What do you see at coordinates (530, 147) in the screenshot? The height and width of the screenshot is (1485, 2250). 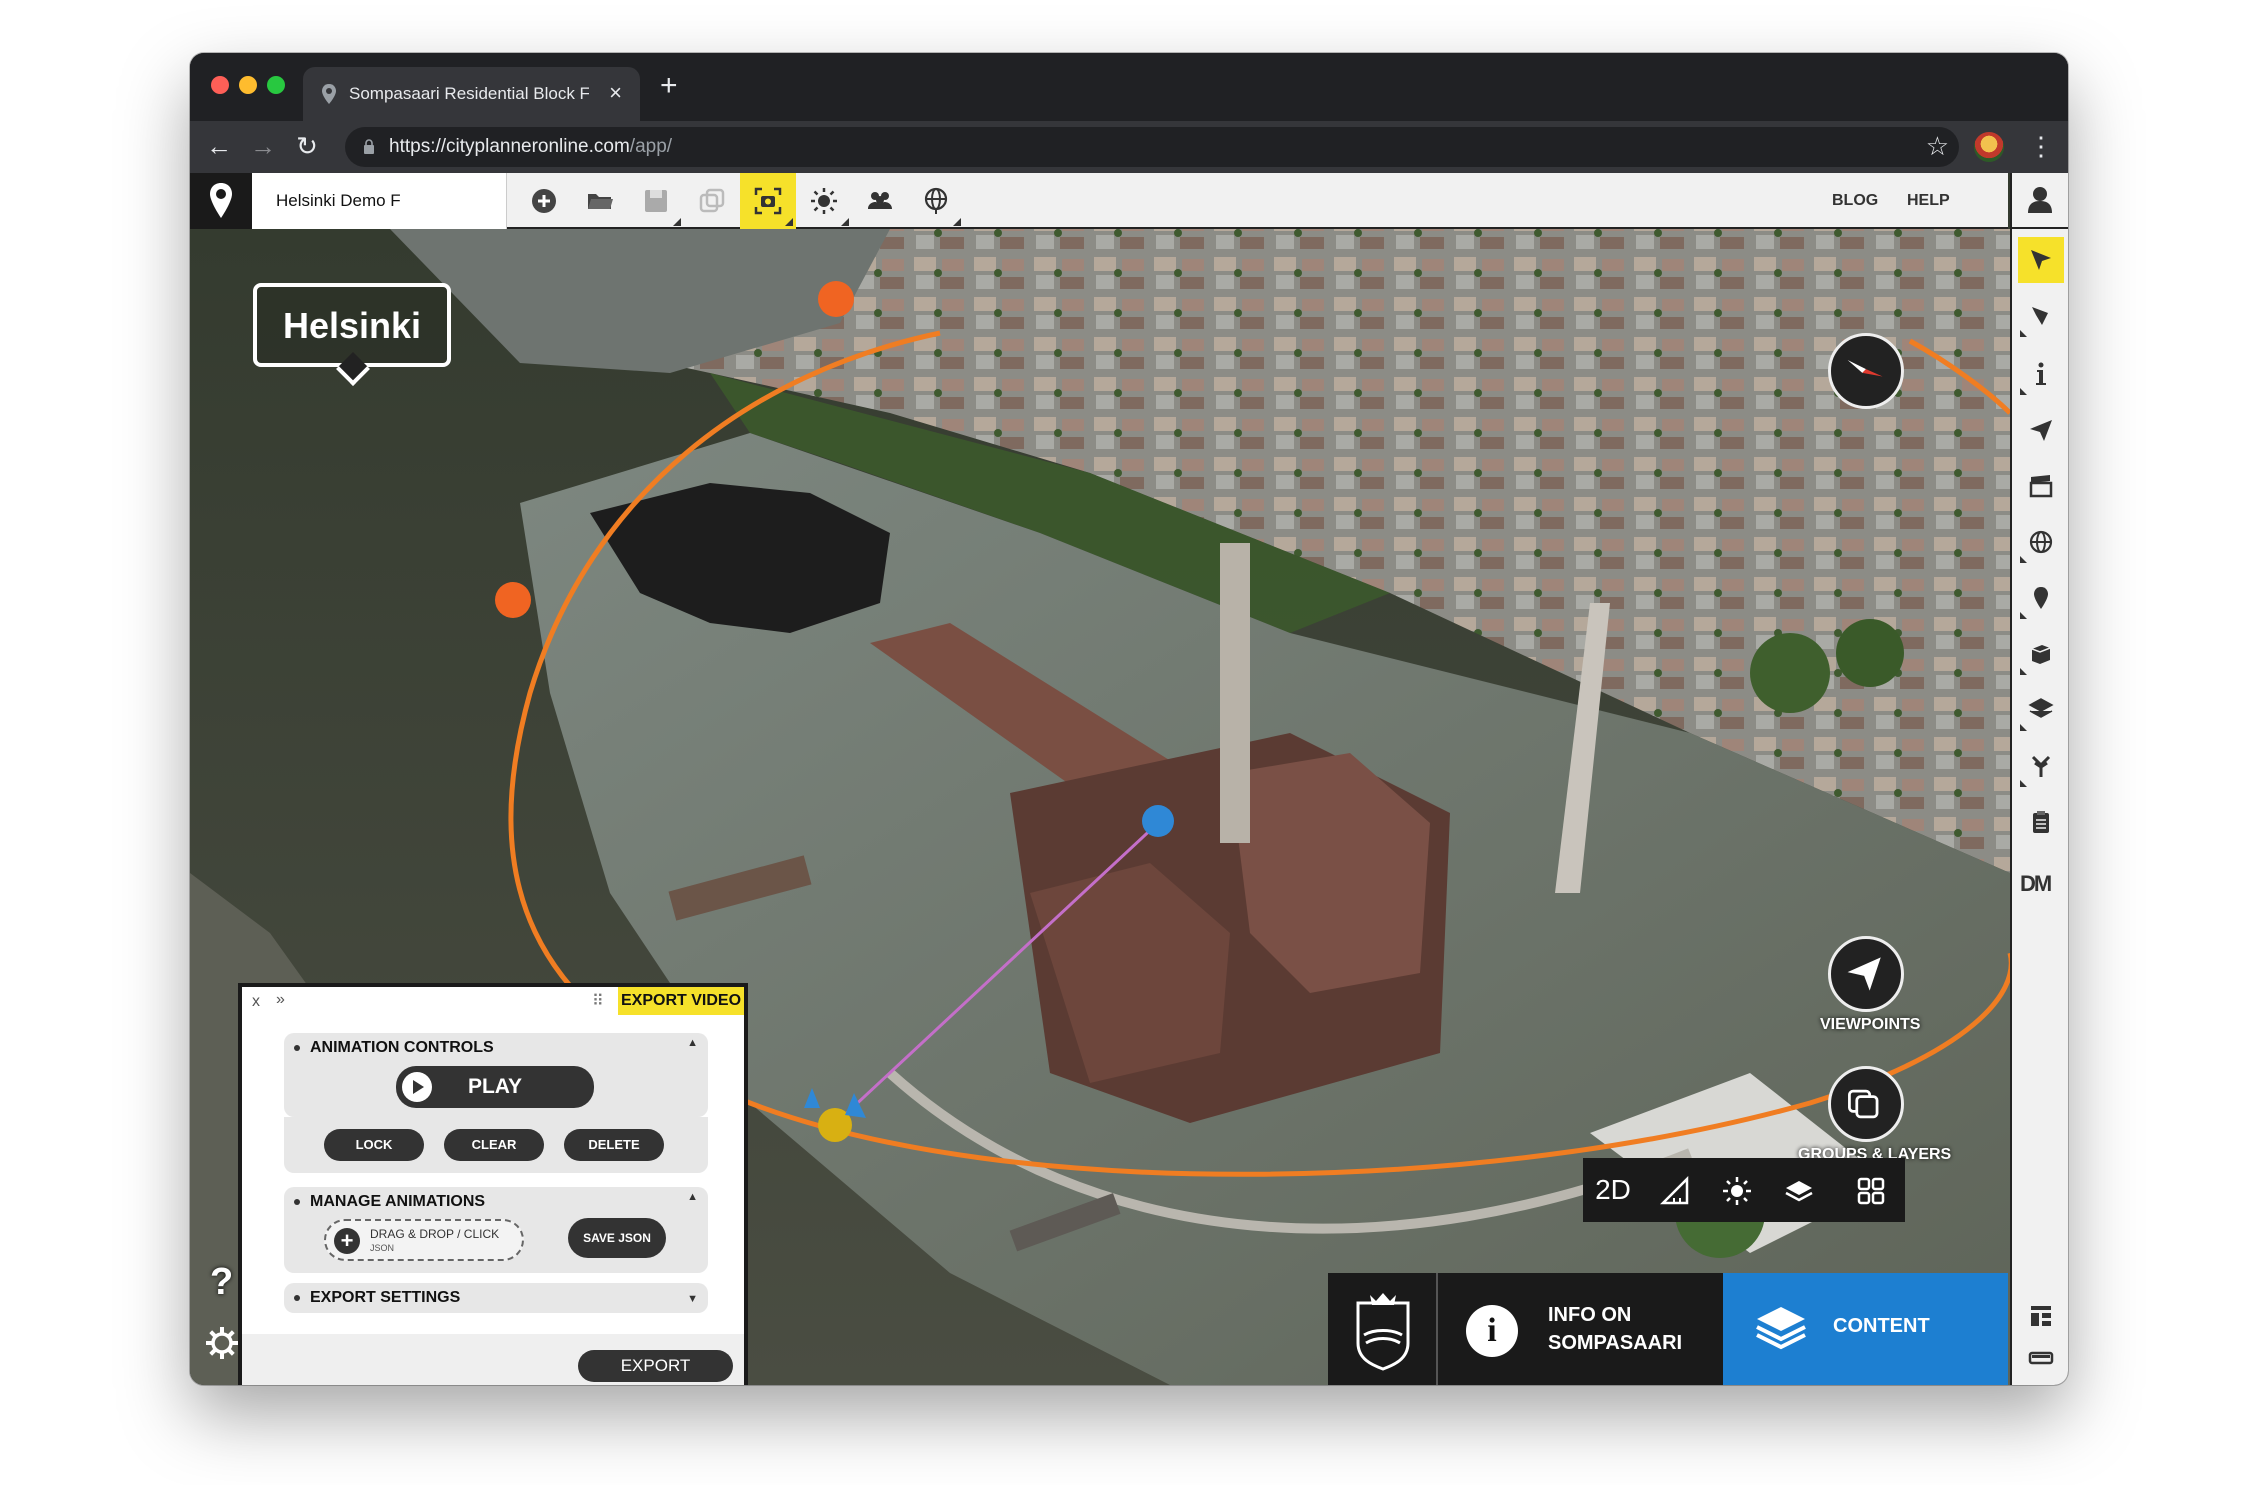 I see `url-text: https://cityplanneronline.com/app/` at bounding box center [530, 147].